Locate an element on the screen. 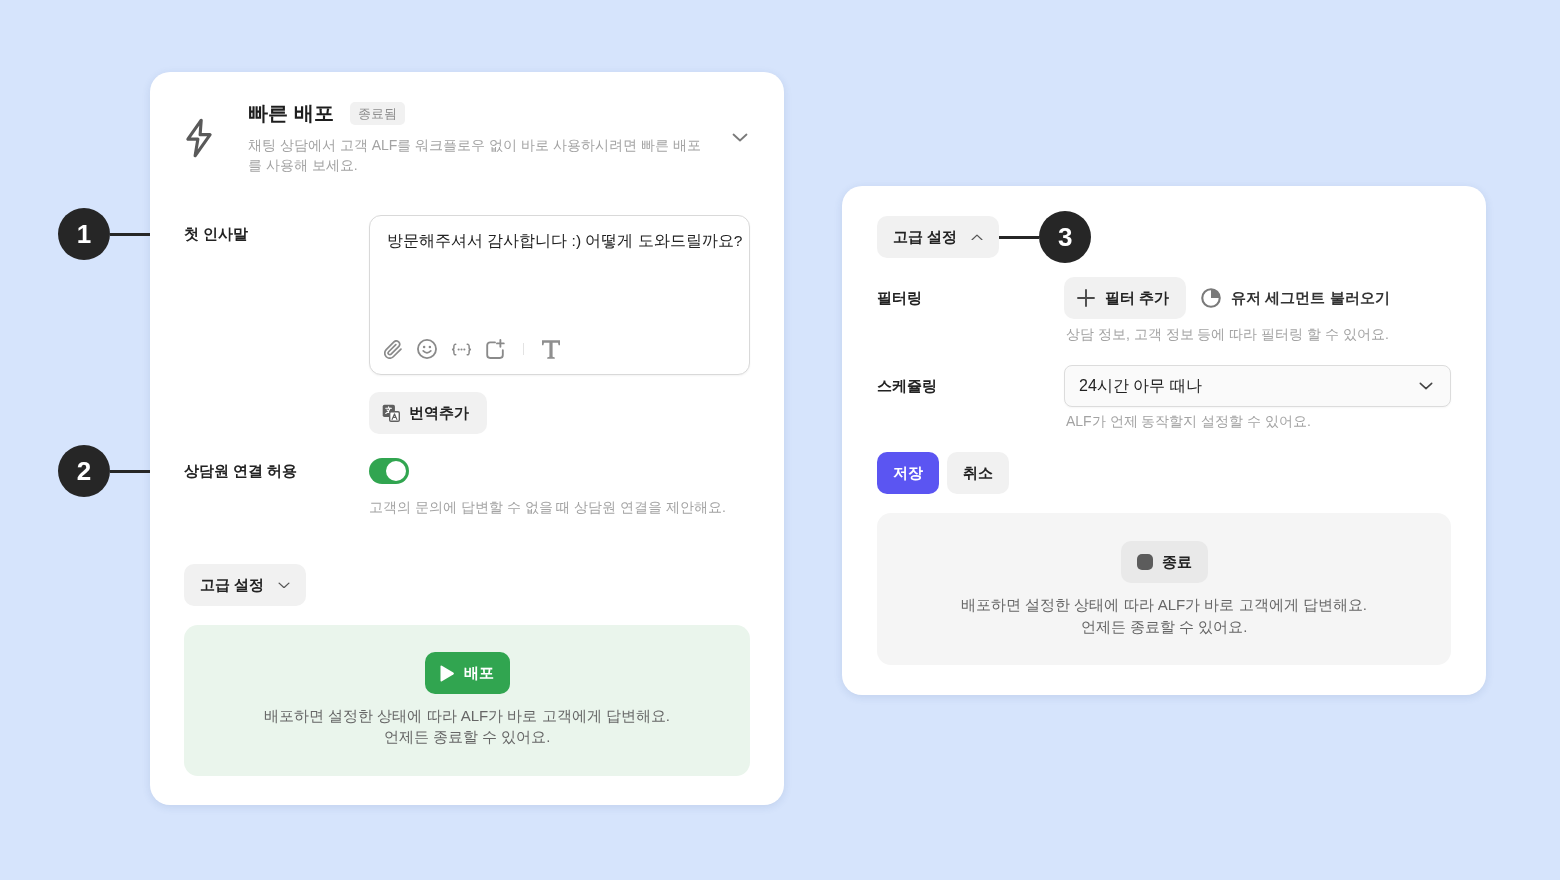 The width and height of the screenshot is (1560, 880). cancel-button: 취소 is located at coordinates (978, 473).